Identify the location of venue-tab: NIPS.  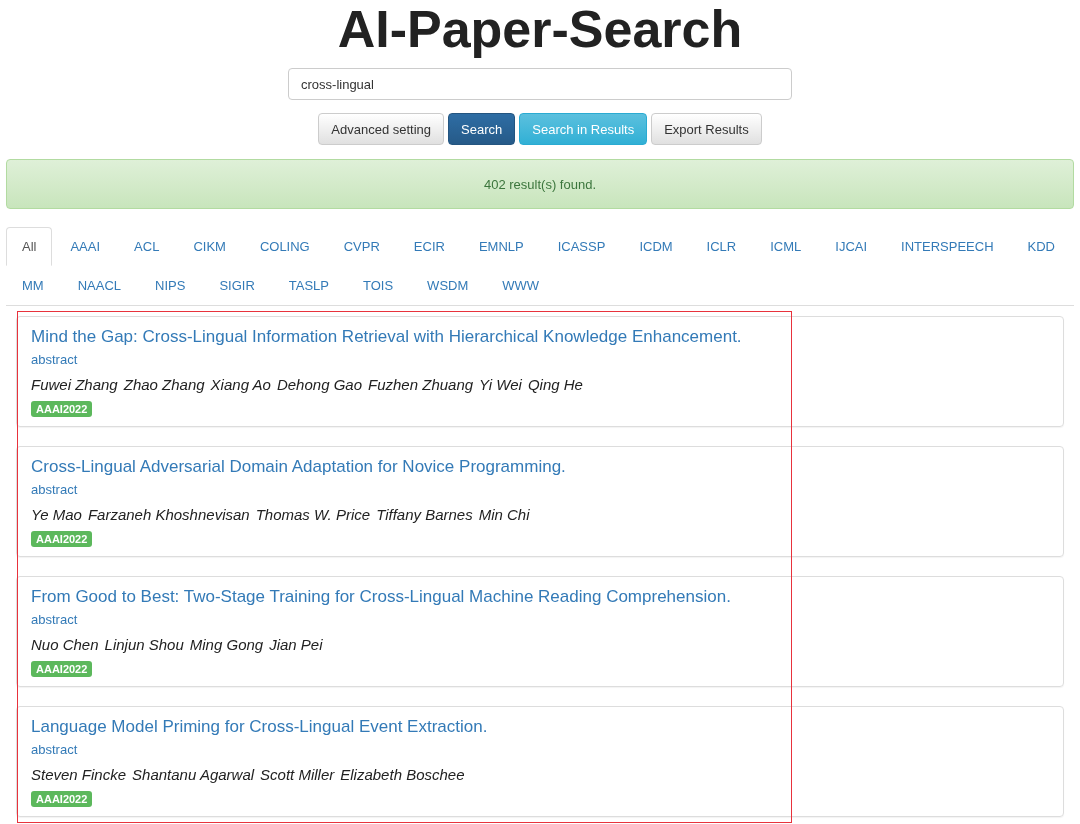
(170, 285).